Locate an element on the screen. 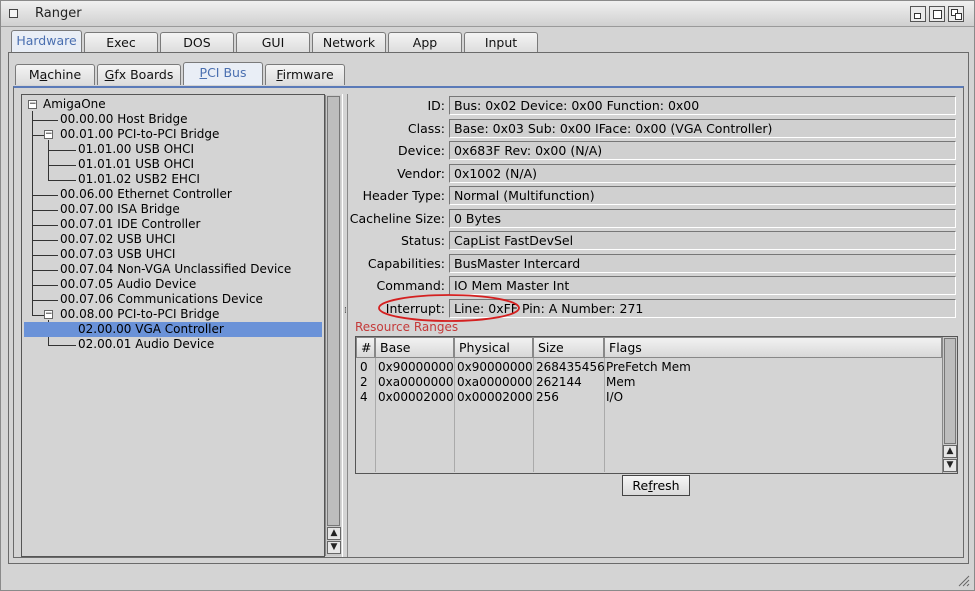  column-header-flags: Flags is located at coordinates (773, 347).